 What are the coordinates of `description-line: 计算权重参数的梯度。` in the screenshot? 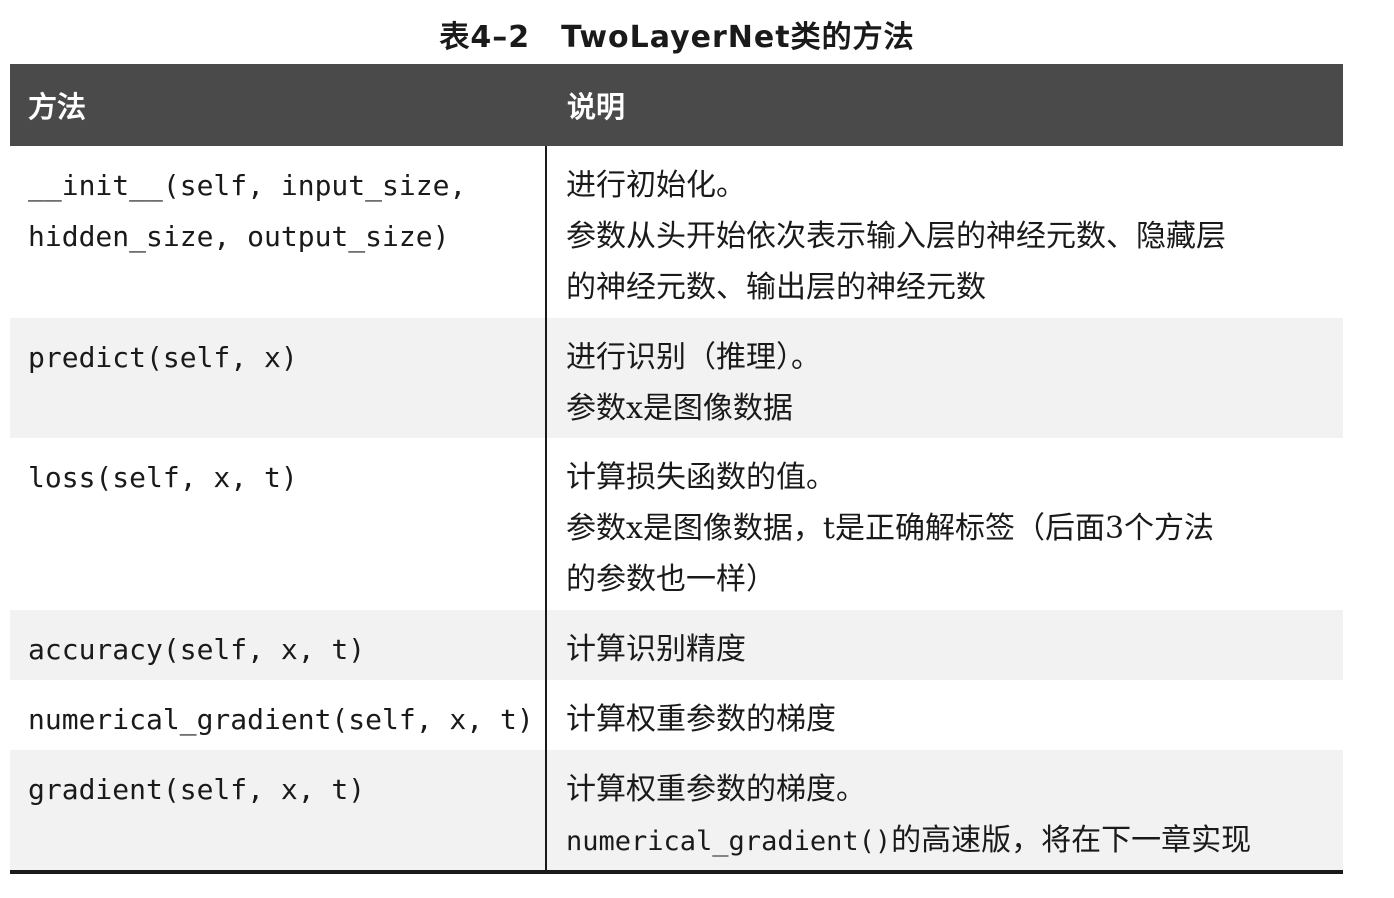 It's located at (716, 789).